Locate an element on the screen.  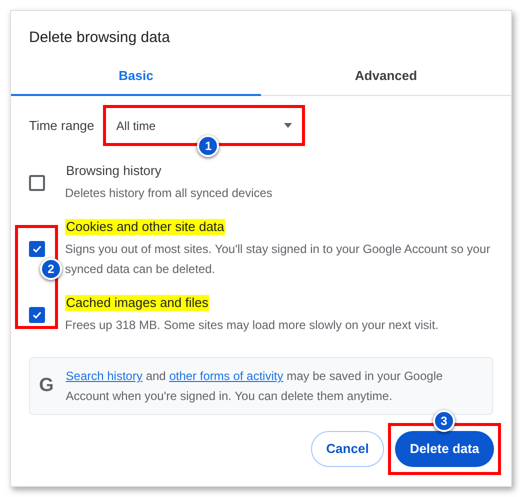
option-description: Signs you out of most sites. You'll stay signed in to your Google Account so your synced data can be deleted. is located at coordinates (278, 259).